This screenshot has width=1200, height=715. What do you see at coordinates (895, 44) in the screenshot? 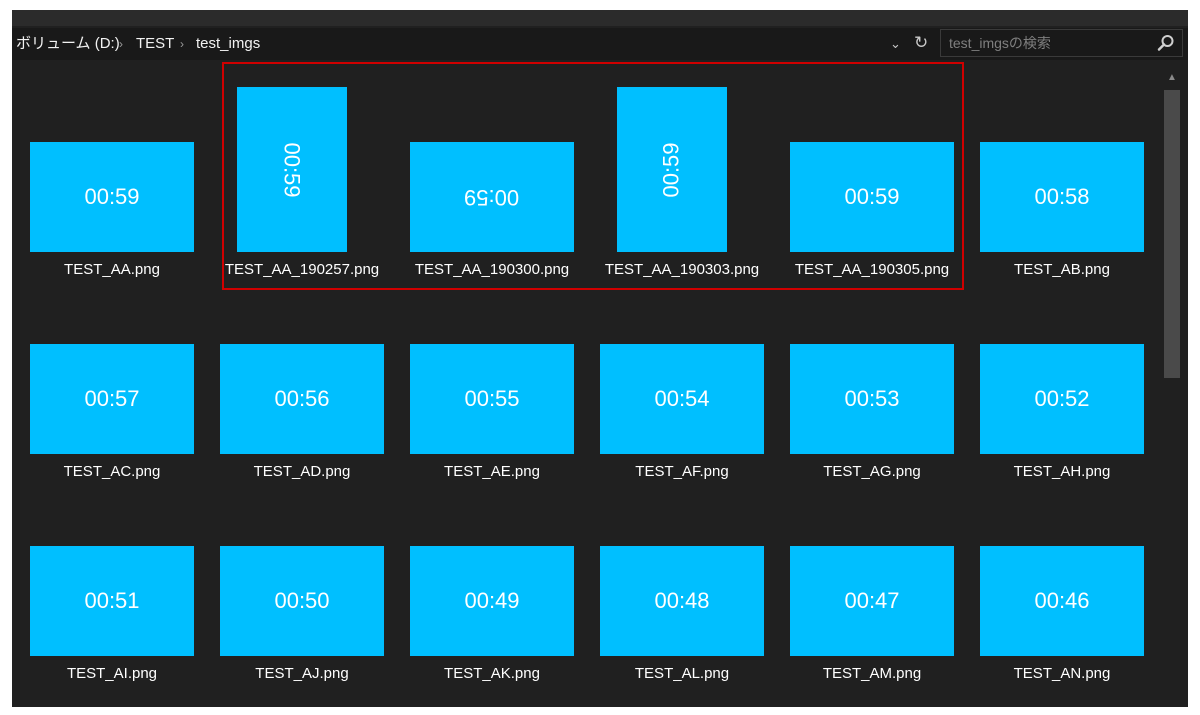
I see `chevron-down-icon: ⌄` at bounding box center [895, 44].